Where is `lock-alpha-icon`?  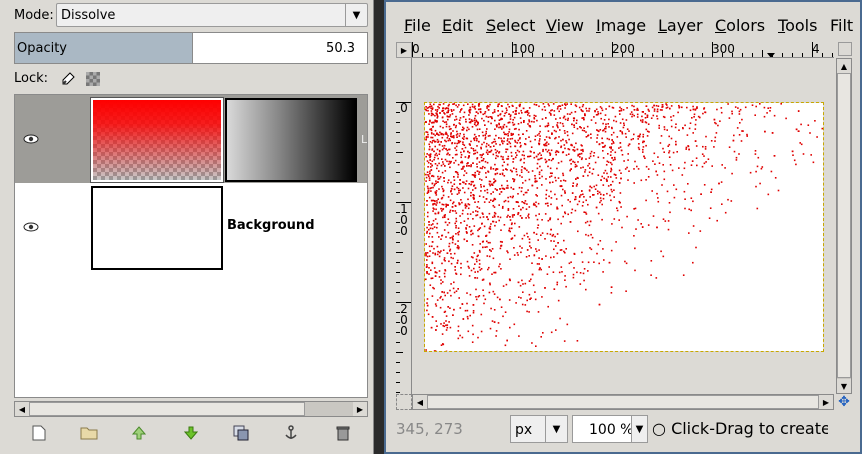
lock-alpha-icon is located at coordinates (93, 79).